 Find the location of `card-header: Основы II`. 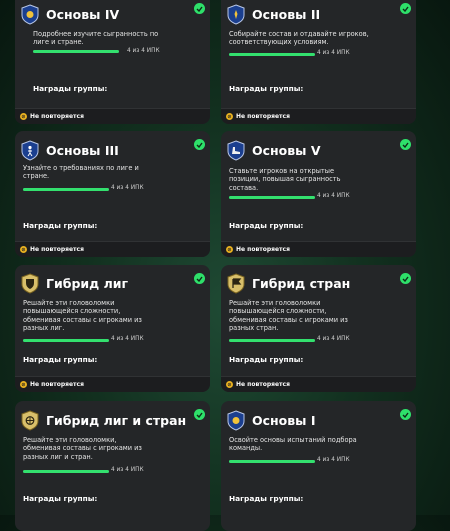

card-header: Основы II is located at coordinates (273, 14).